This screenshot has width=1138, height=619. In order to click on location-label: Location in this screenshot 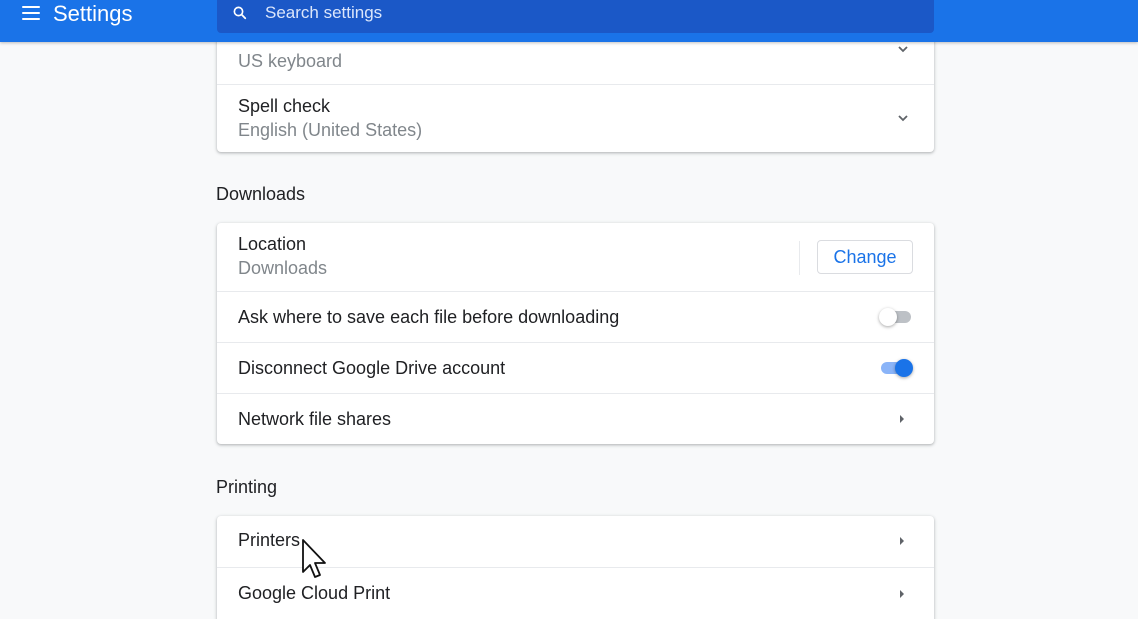, I will do `click(272, 244)`.